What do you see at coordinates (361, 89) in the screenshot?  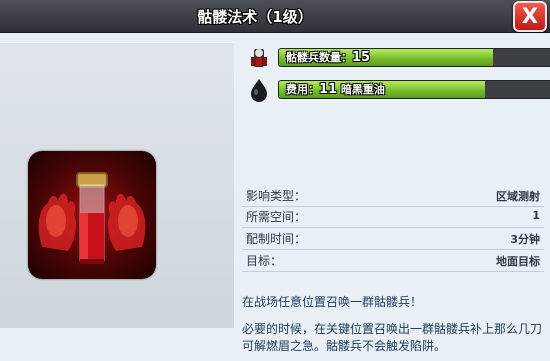 I see `cost-currency: 暗黑重油` at bounding box center [361, 89].